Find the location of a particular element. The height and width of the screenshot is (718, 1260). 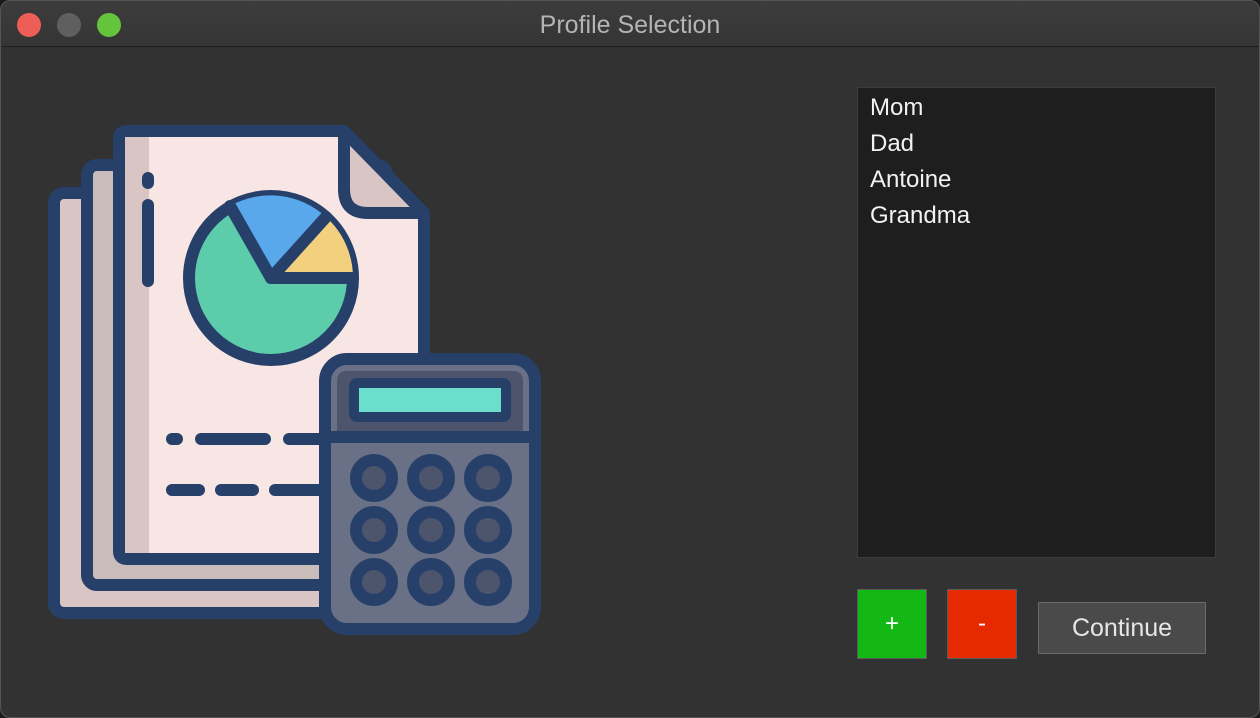

profile-list-item: Grandma is located at coordinates (1036, 216).